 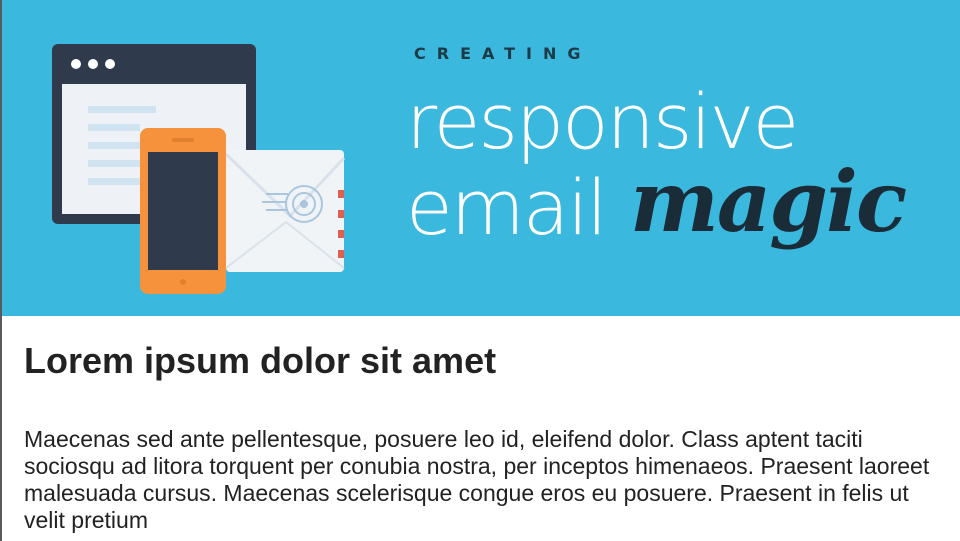 What do you see at coordinates (285, 211) in the screenshot?
I see `envelope-icon` at bounding box center [285, 211].